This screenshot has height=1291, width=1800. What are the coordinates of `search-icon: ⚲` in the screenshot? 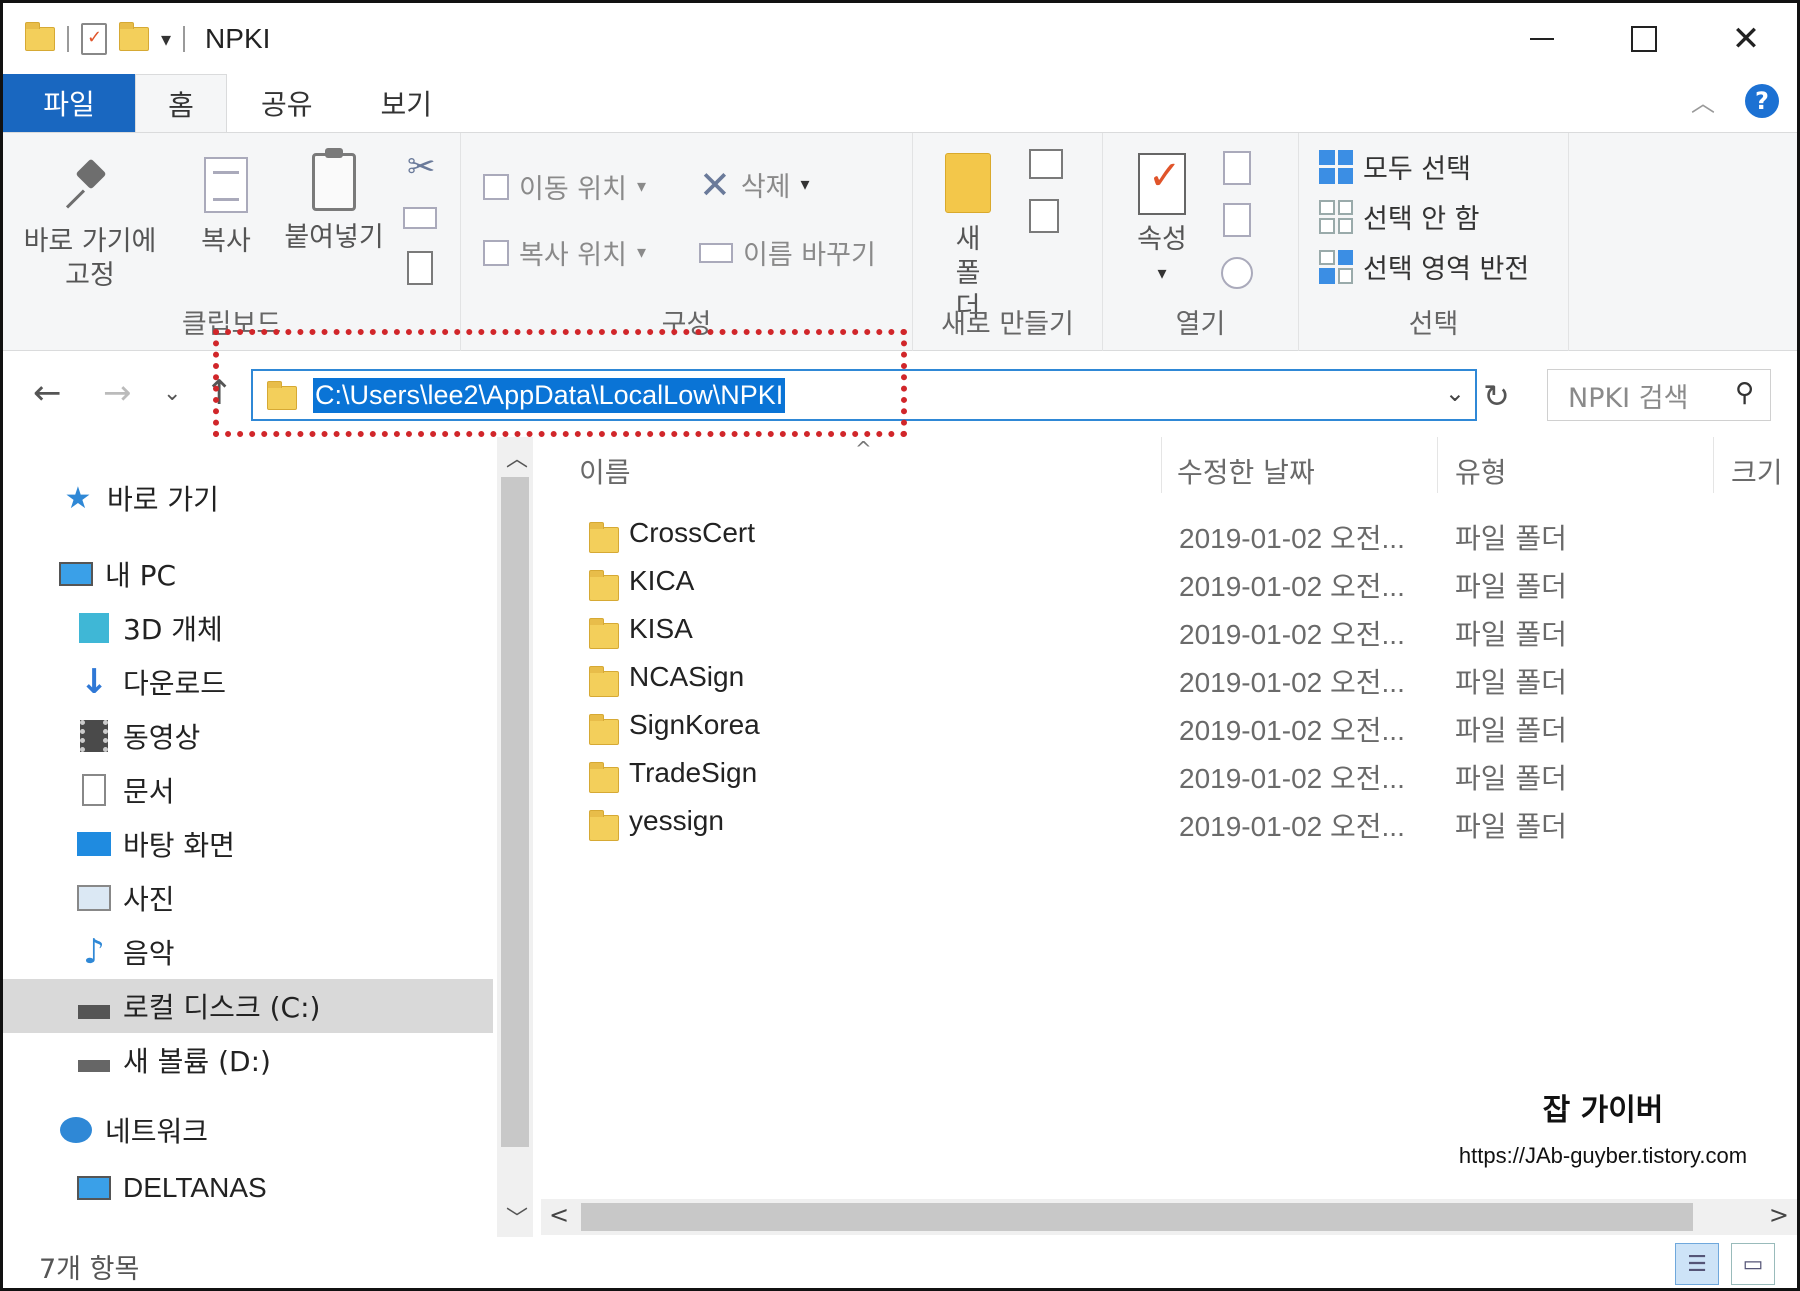 It's located at (1744, 393).